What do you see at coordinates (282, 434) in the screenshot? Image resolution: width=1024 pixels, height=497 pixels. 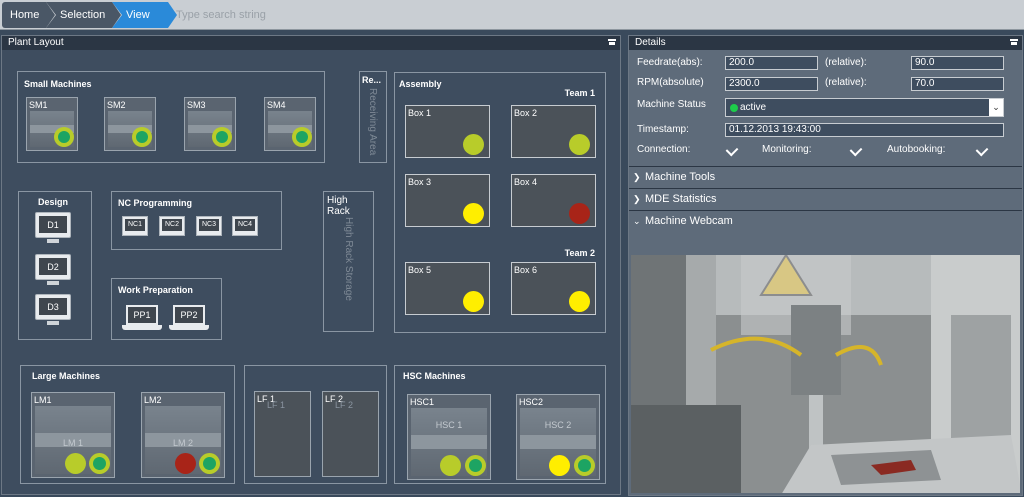 I see `machine-lf1: LF 1 LF 1` at bounding box center [282, 434].